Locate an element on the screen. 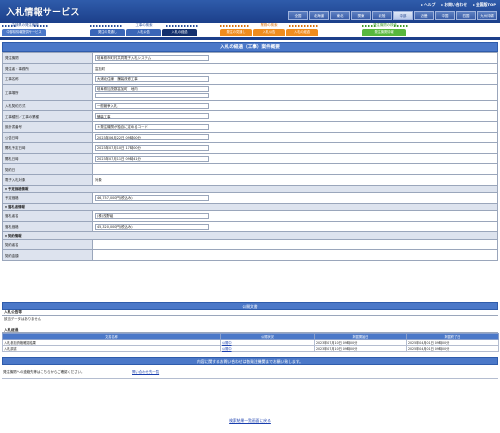  detail-value: ＊発注機関が独自に定めるコード is located at coordinates (152, 126).